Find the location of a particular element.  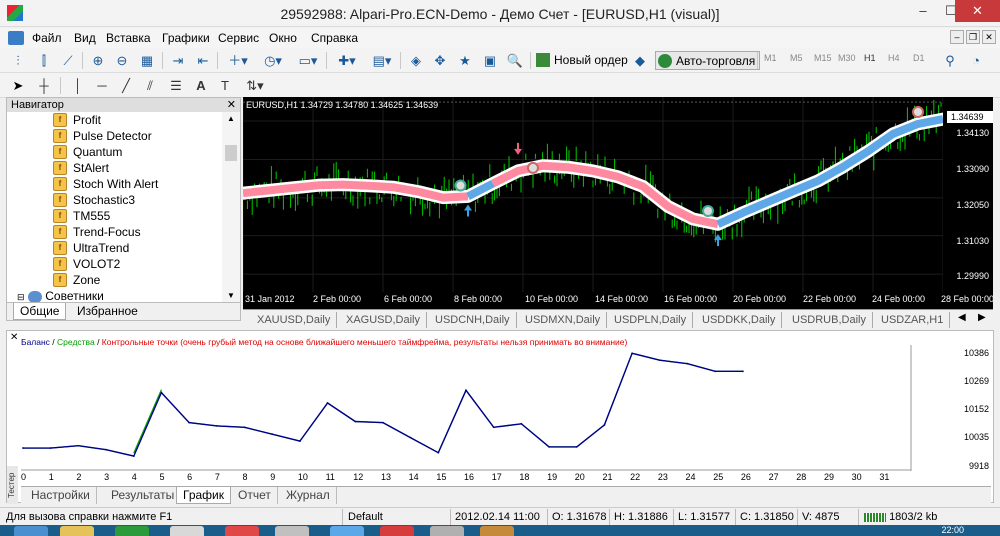

navigator-scrollbar: ▲ ▼ is located at coordinates (231, 207).